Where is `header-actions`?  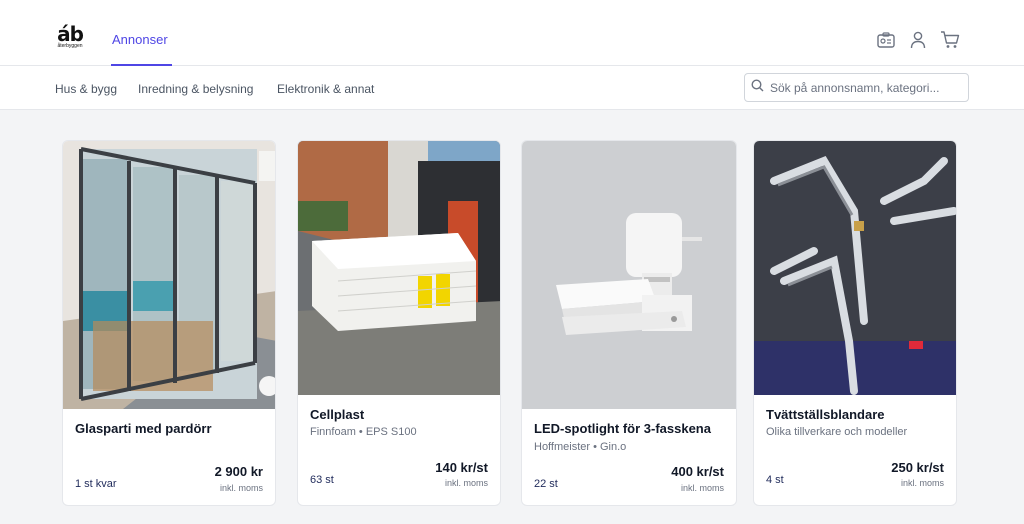 header-actions is located at coordinates (918, 40).